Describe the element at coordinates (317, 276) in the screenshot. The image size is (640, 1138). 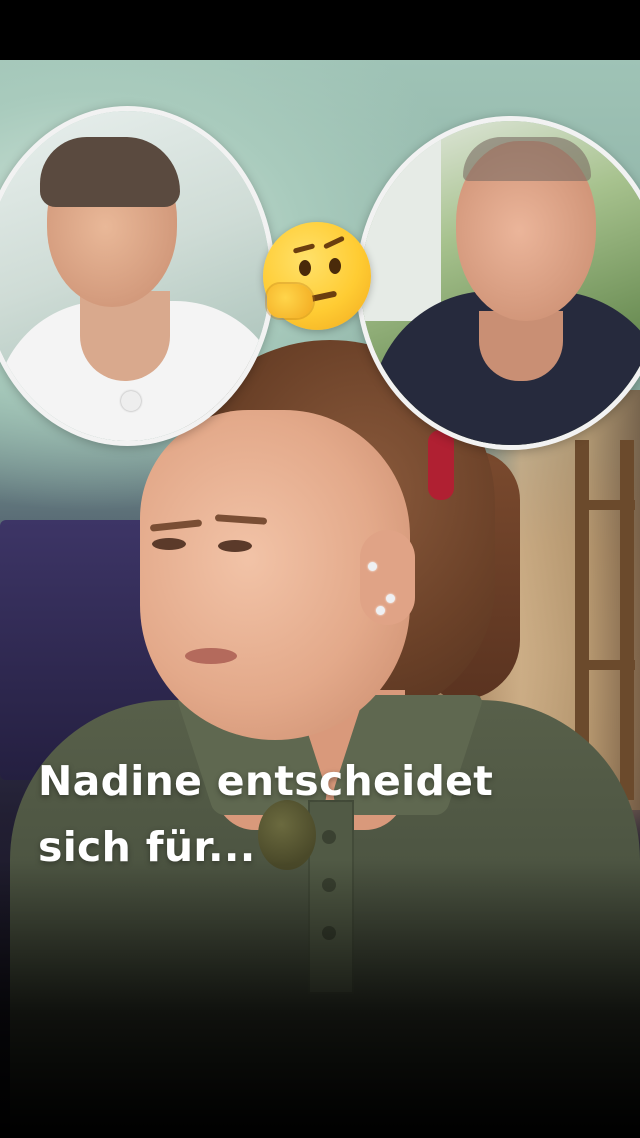
I see `thinking-face-icon` at that location.